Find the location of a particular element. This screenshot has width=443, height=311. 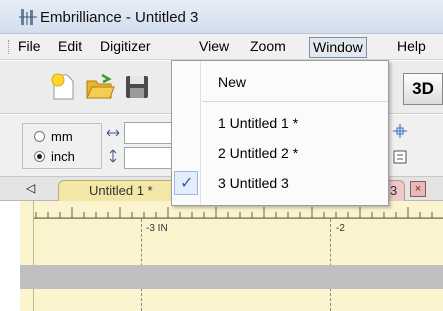

menu-zoom: Zoom is located at coordinates (268, 47).